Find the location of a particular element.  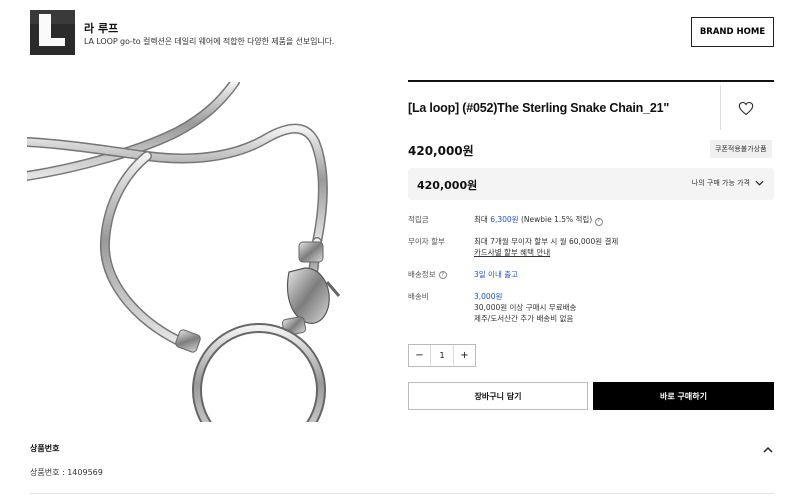

my-price-box: 420,000원 나의 구매 가능 가격 is located at coordinates (591, 184).